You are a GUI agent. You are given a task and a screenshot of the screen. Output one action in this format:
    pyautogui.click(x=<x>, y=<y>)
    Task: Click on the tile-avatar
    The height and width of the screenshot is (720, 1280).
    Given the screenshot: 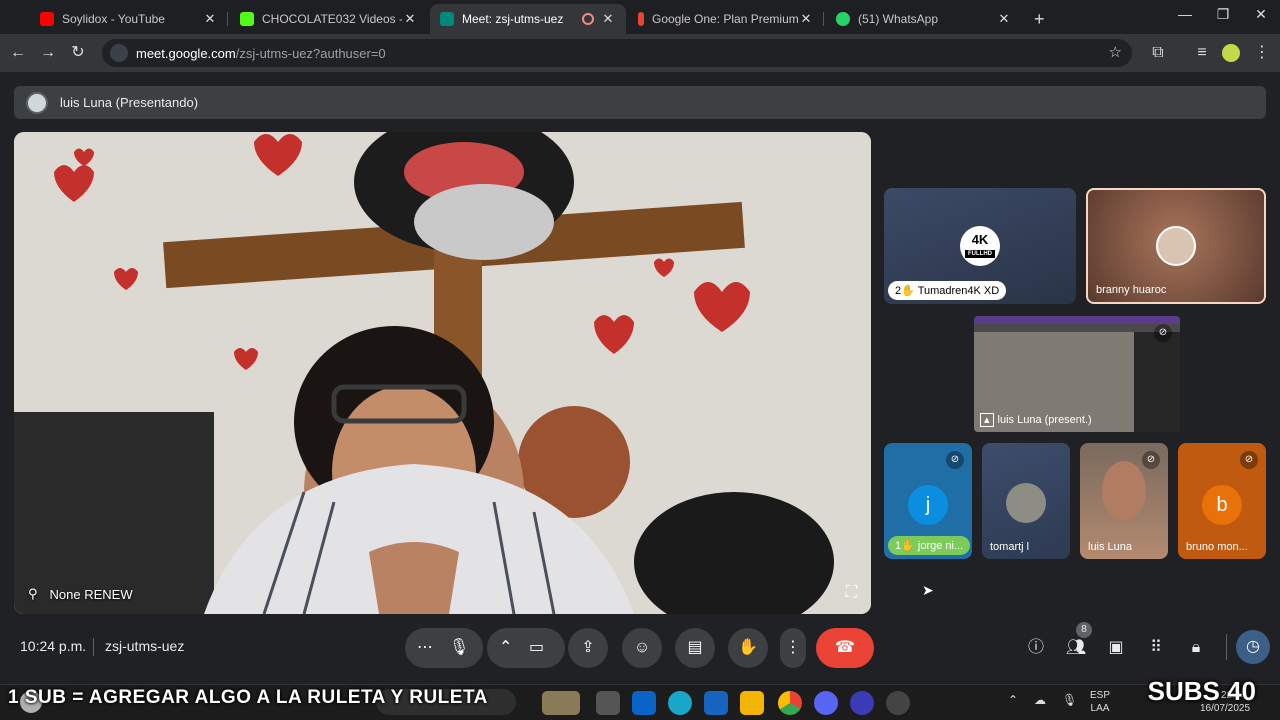 What is the action you would take?
    pyautogui.click(x=1176, y=246)
    